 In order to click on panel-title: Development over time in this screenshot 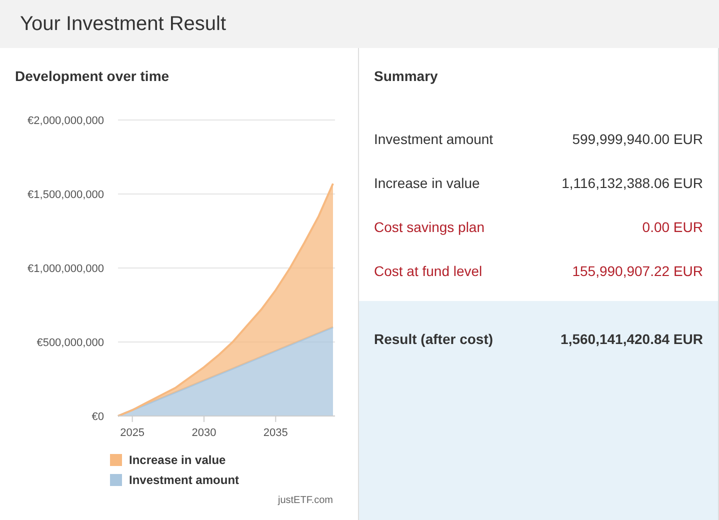, I will do `click(92, 76)`.